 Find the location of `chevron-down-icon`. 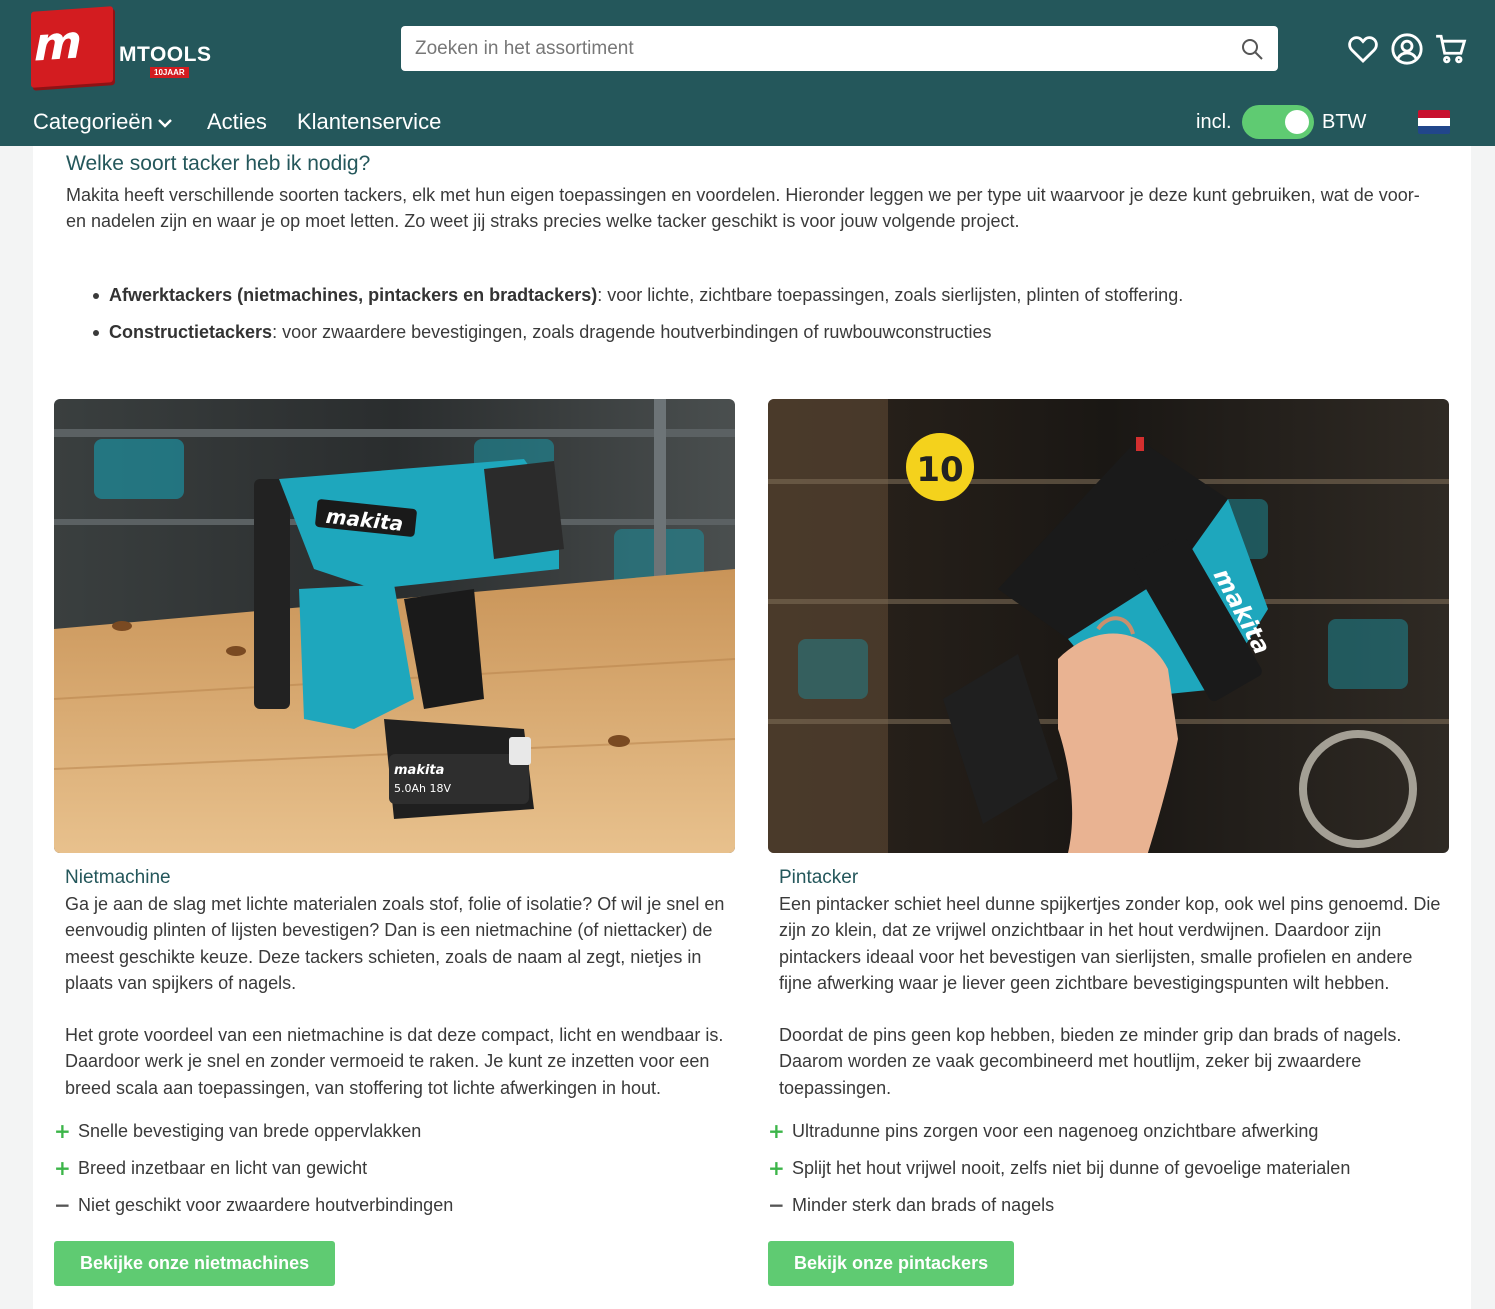

chevron-down-icon is located at coordinates (165, 123).